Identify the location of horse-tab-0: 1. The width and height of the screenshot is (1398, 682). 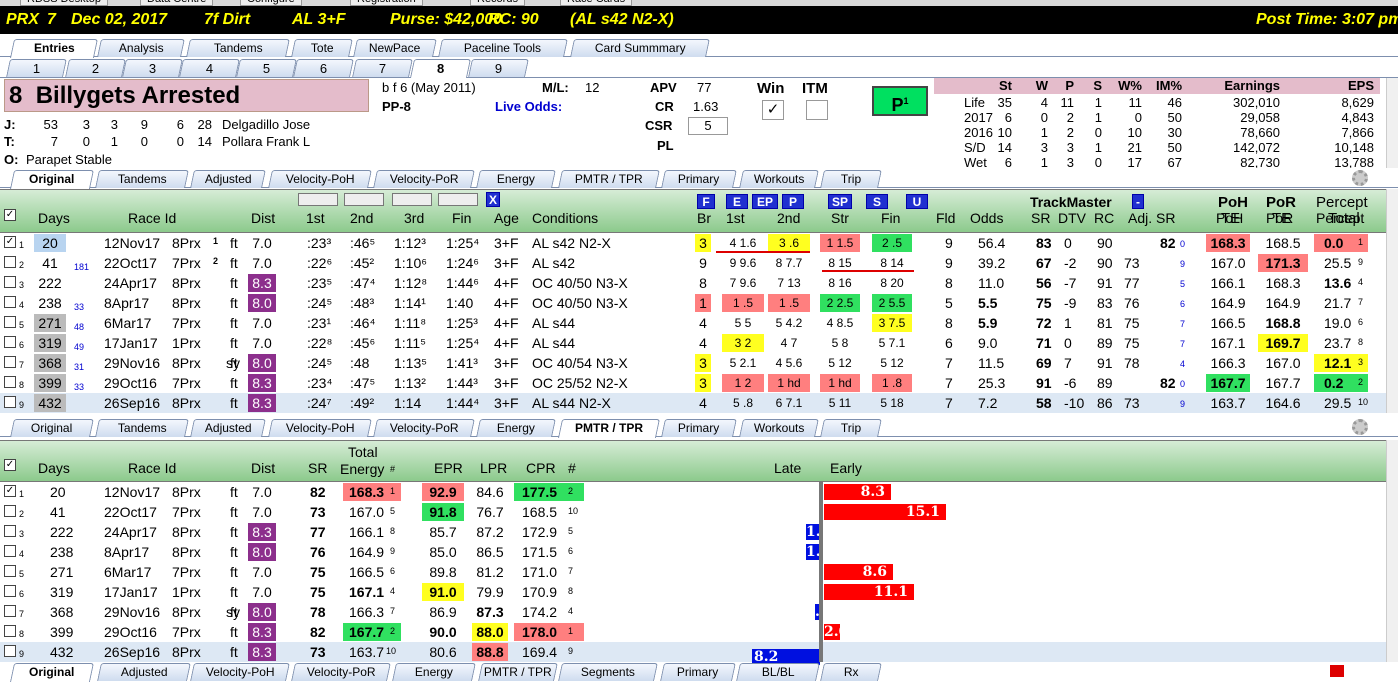
(36, 68).